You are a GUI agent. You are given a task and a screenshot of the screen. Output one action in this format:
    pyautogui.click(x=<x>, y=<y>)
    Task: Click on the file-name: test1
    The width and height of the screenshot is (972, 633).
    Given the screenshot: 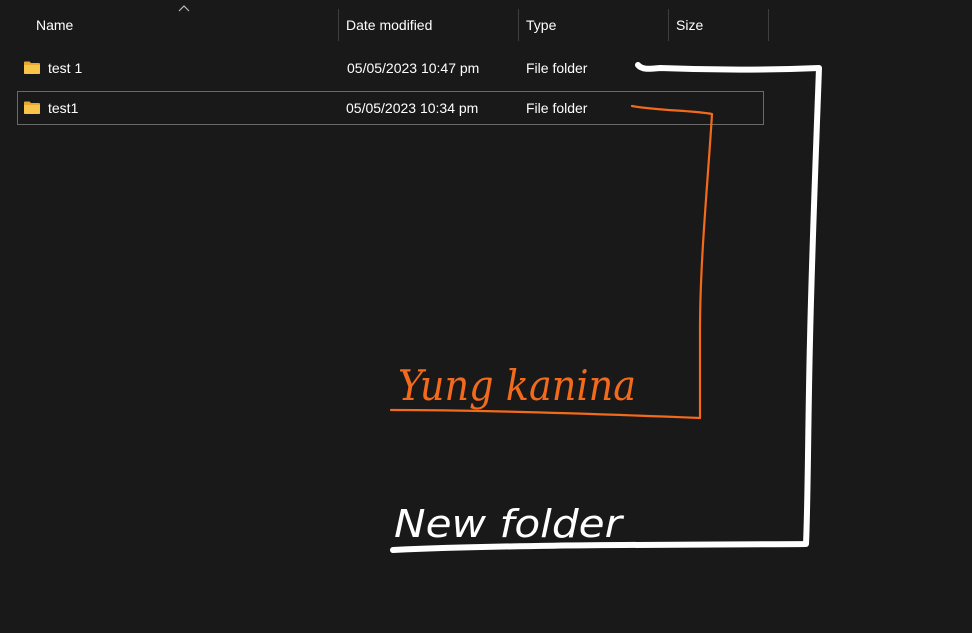 What is the action you would take?
    pyautogui.click(x=63, y=108)
    